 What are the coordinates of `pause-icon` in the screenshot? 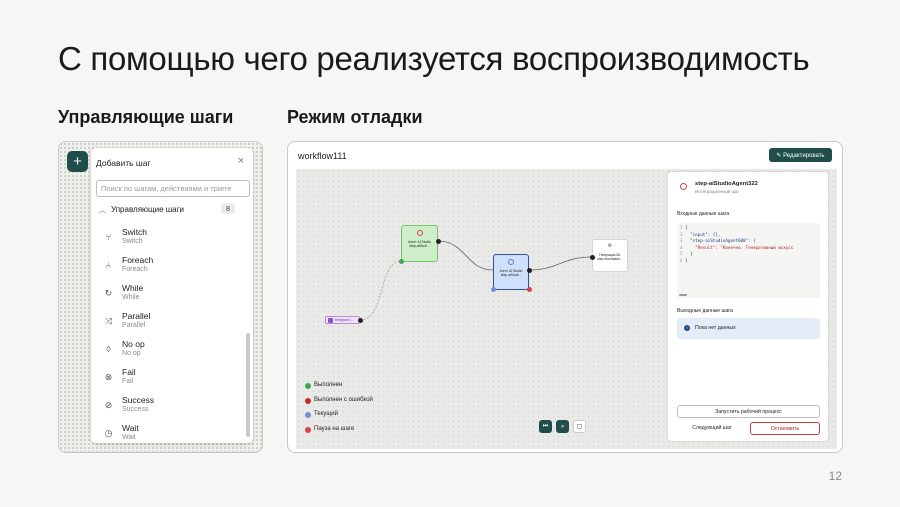 It's located at (308, 429).